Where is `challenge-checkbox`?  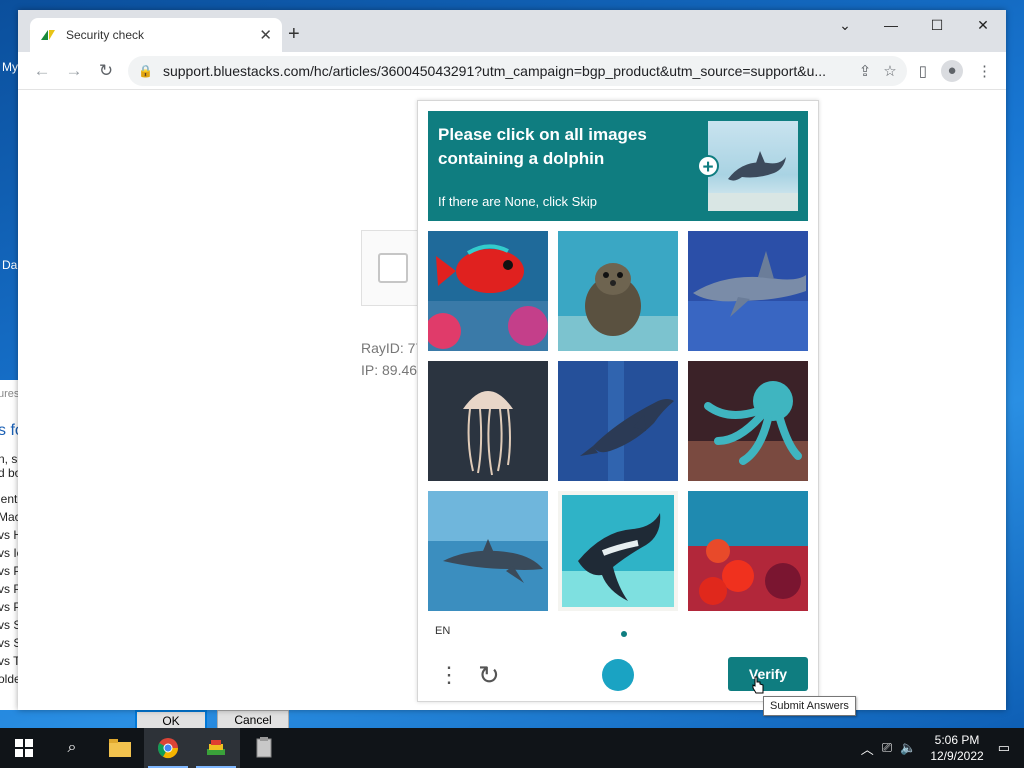
challenge-checkbox is located at coordinates (393, 268).